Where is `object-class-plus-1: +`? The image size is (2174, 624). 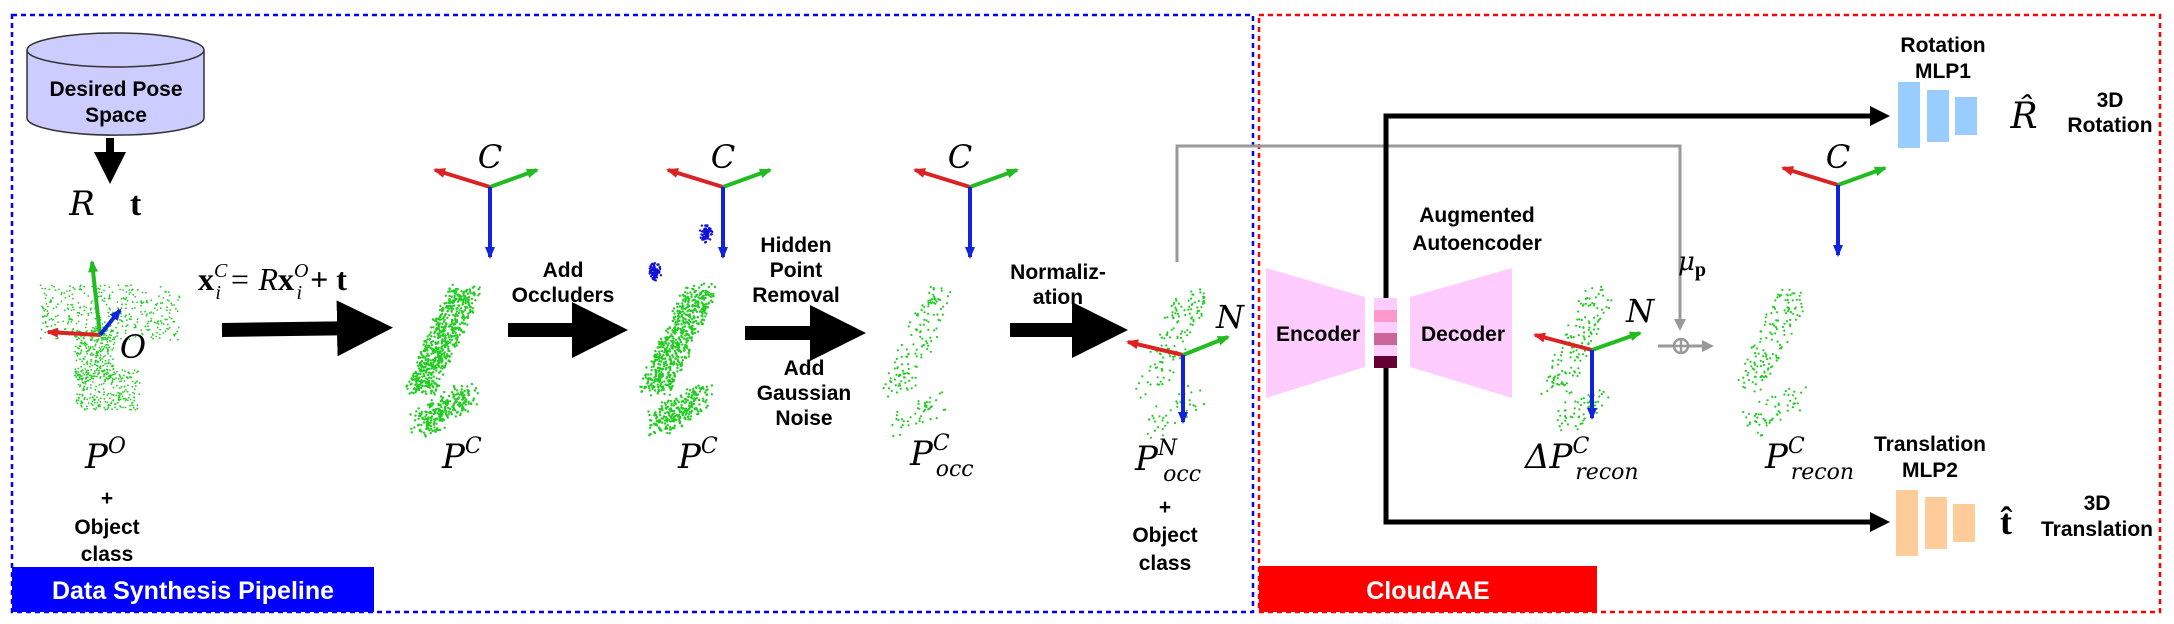 object-class-plus-1: + is located at coordinates (107, 498).